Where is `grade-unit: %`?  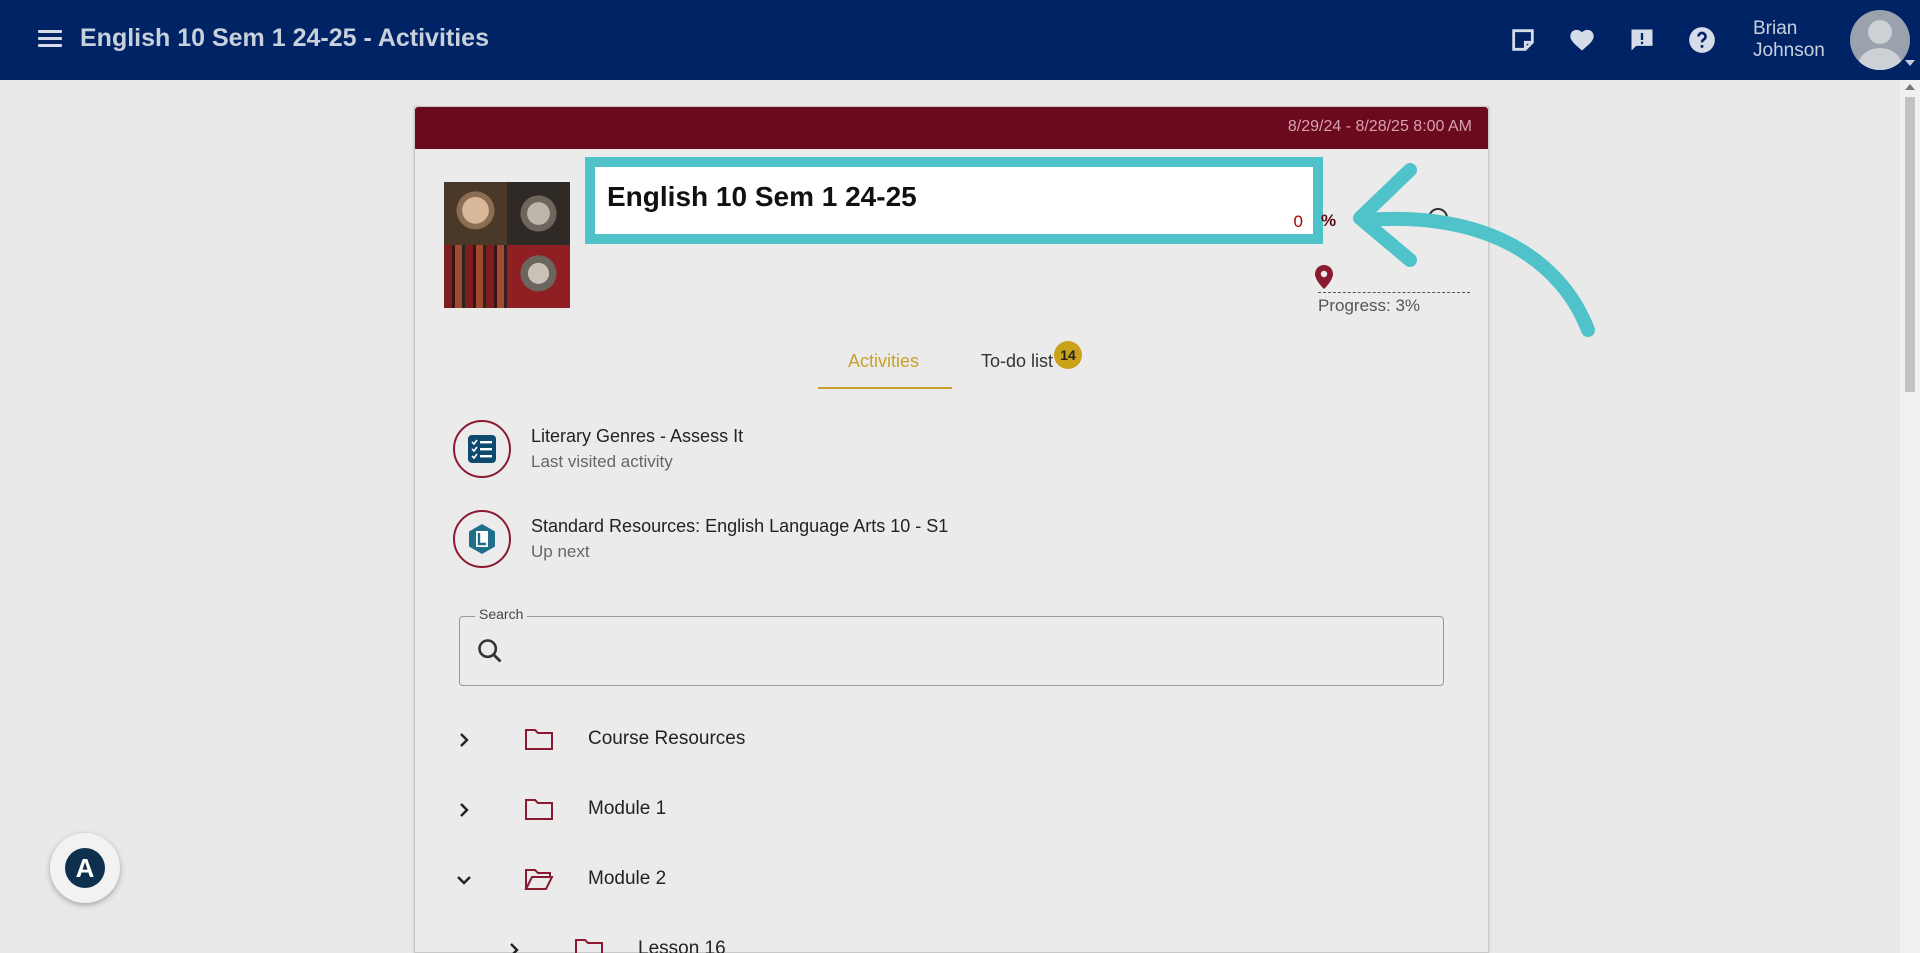
grade-unit: % is located at coordinates (1329, 220).